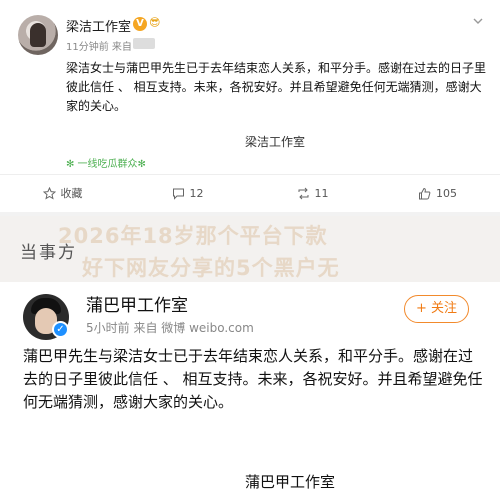  I want to click on comment-count: 12, so click(196, 193).